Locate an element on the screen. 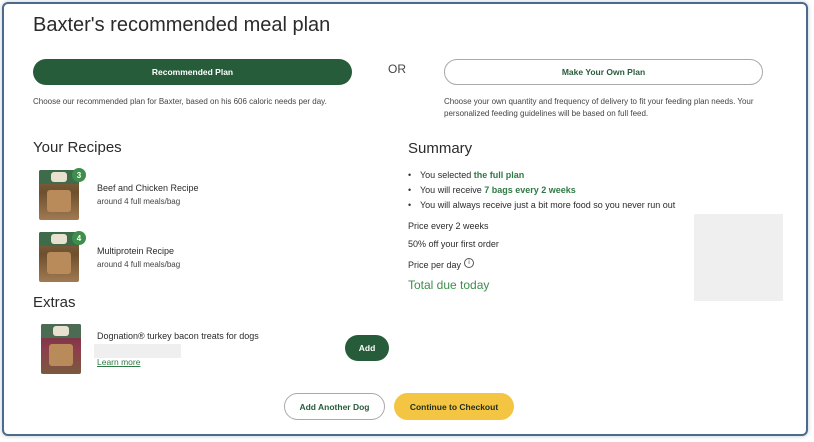 The image size is (814, 442). page-title: Baxter's recommended meal plan is located at coordinates (182, 25).